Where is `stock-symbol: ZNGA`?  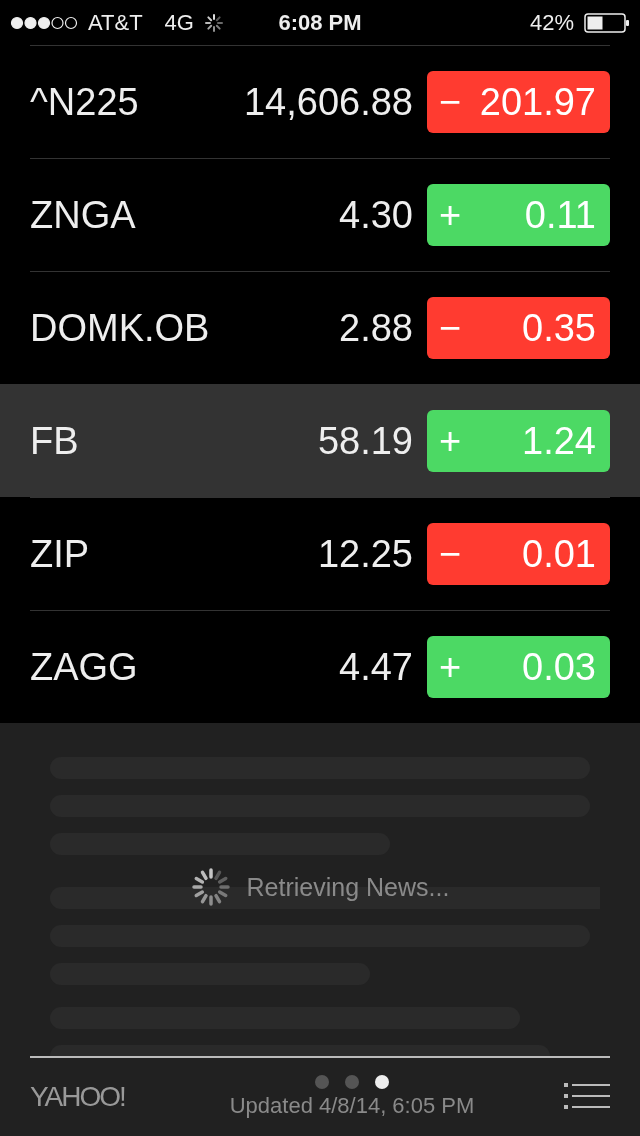
stock-symbol: ZNGA is located at coordinates (83, 215).